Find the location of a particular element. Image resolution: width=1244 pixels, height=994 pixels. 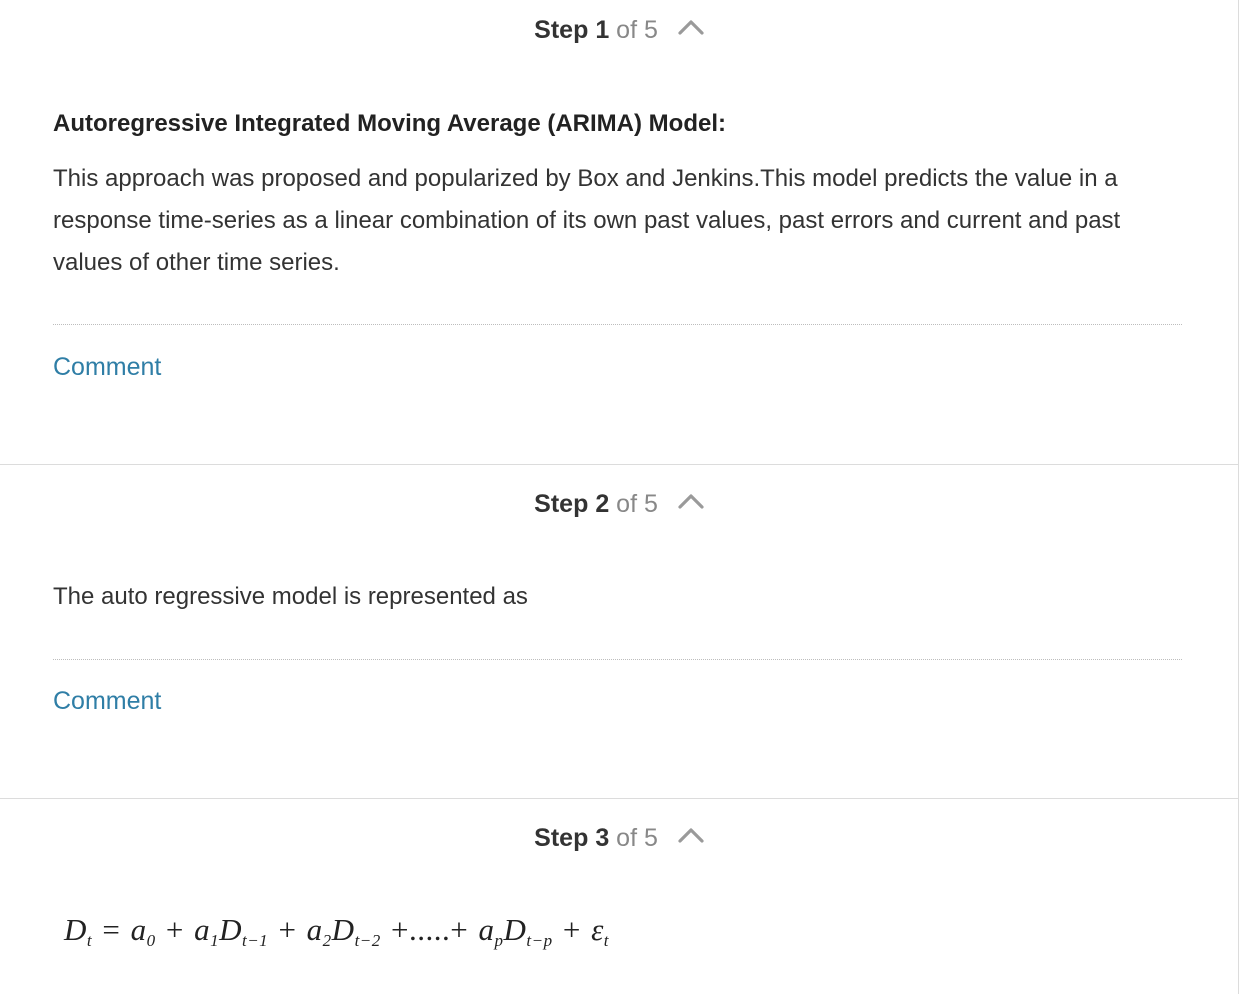

step-1-header: Step 1 of 5 is located at coordinates (619, 30).